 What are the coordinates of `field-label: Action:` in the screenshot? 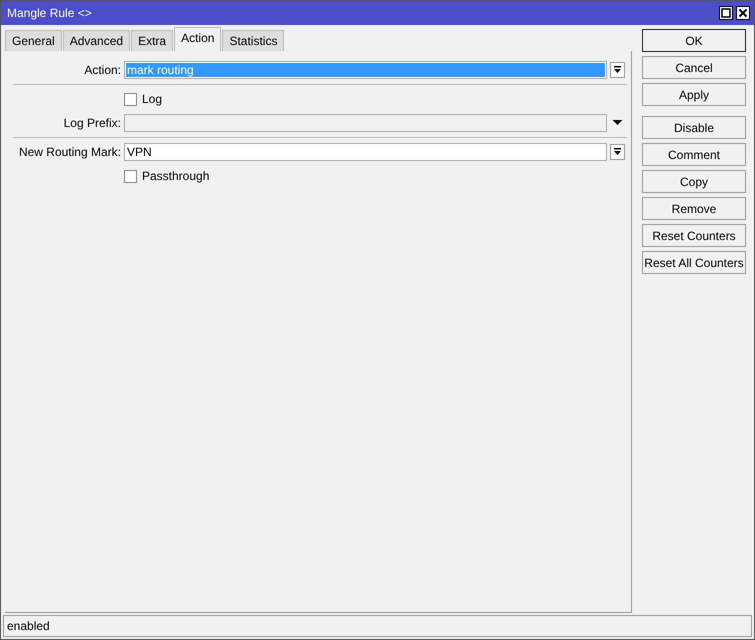 It's located at (102, 70).